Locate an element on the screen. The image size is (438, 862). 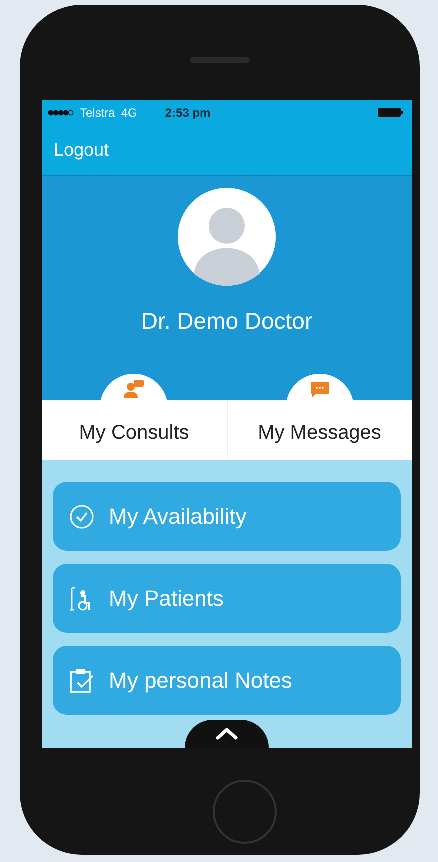
logout-button: Logout is located at coordinates (82, 150).